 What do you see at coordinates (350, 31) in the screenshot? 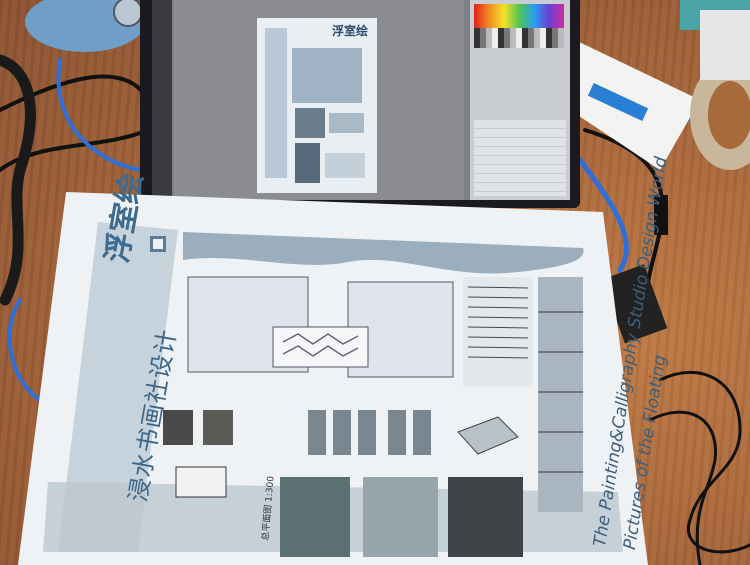
I see `screen-document-title: 浮室绘` at bounding box center [350, 31].